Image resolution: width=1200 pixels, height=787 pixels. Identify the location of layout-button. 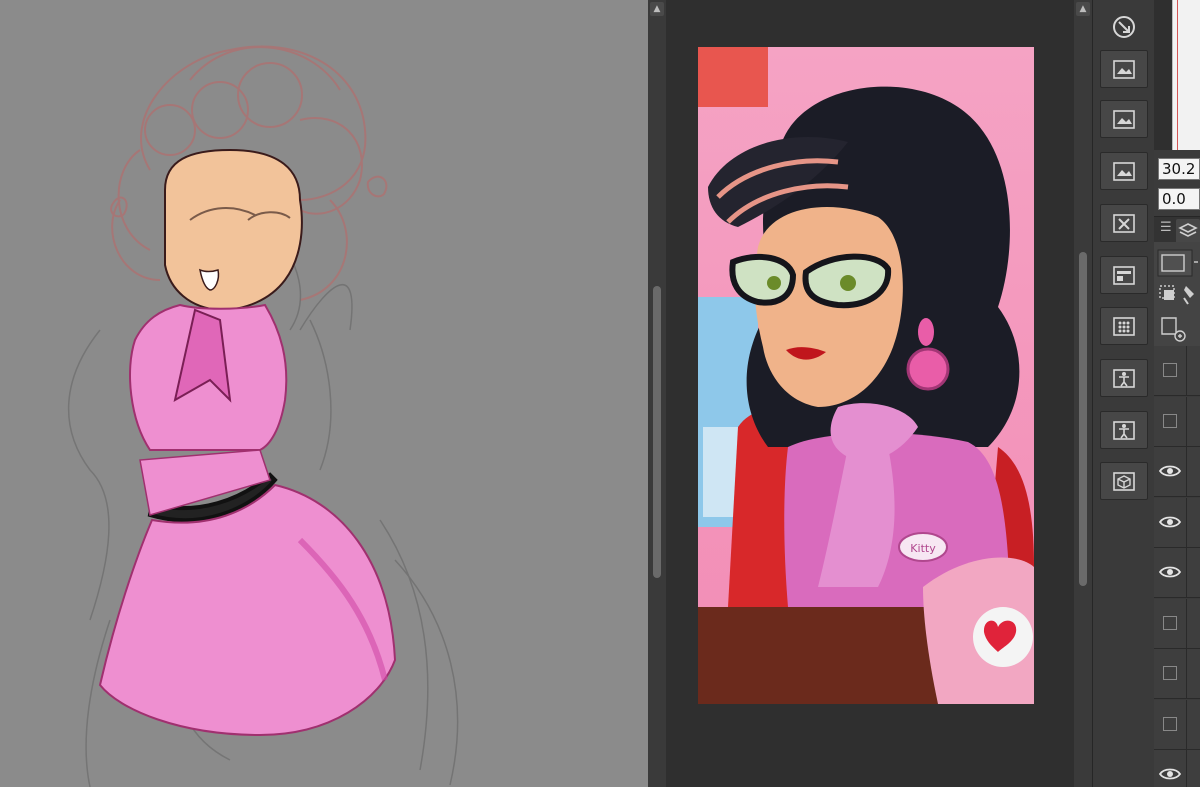
(1124, 275).